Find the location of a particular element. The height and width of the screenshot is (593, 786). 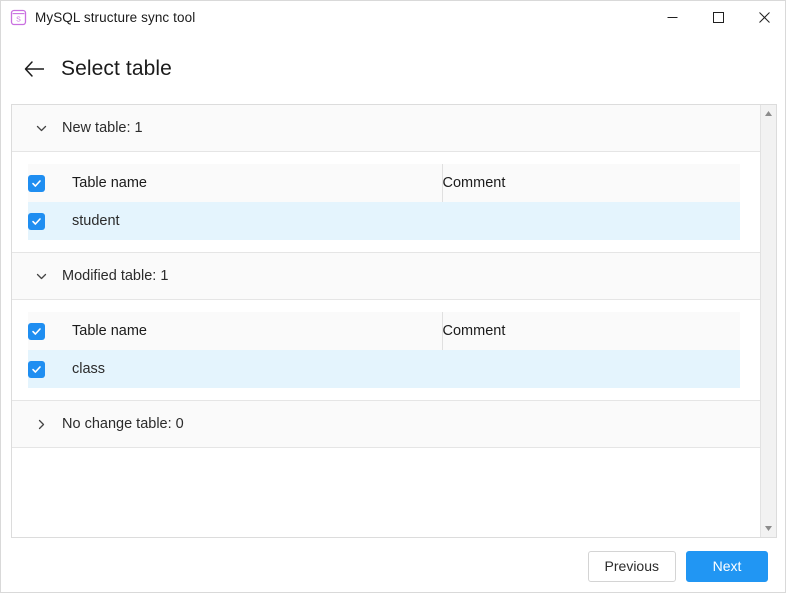

previous-button: Previous is located at coordinates (631, 566).